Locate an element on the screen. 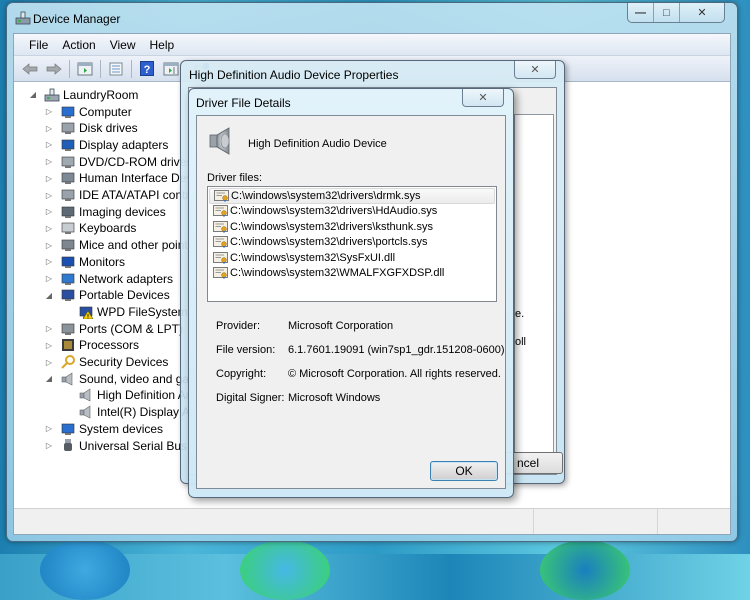  tree-item: Intel(R) Display Au is located at coordinates (129, 412).